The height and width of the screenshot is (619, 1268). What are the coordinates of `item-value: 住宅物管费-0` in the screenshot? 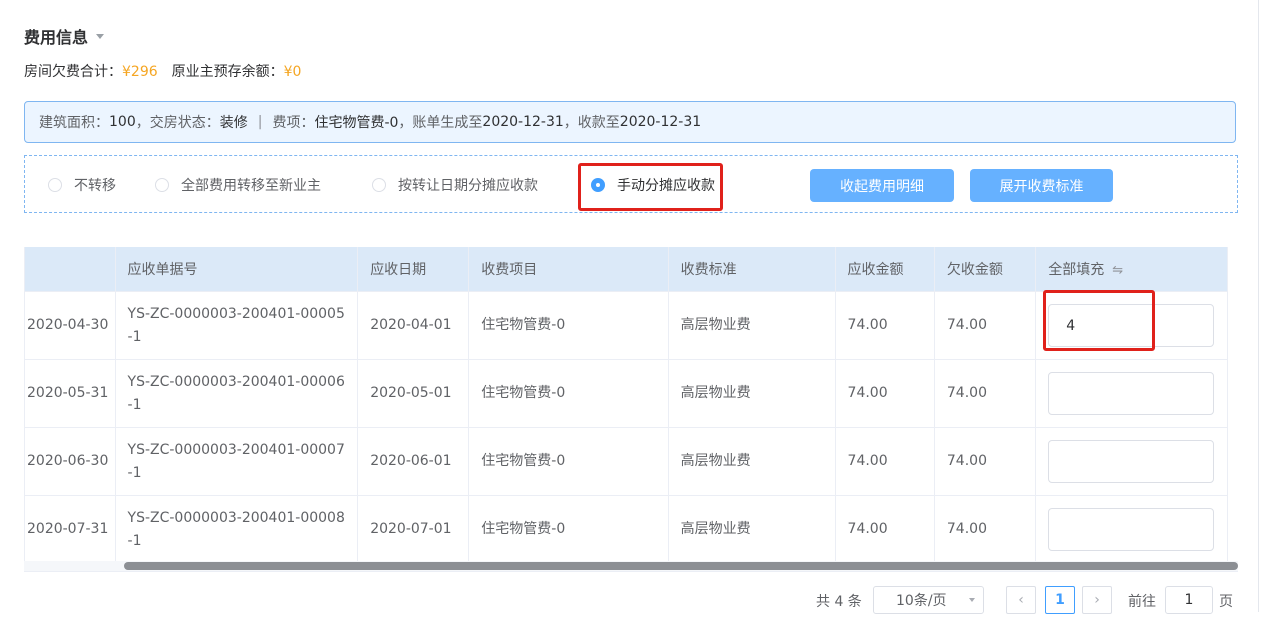 It's located at (356, 123).